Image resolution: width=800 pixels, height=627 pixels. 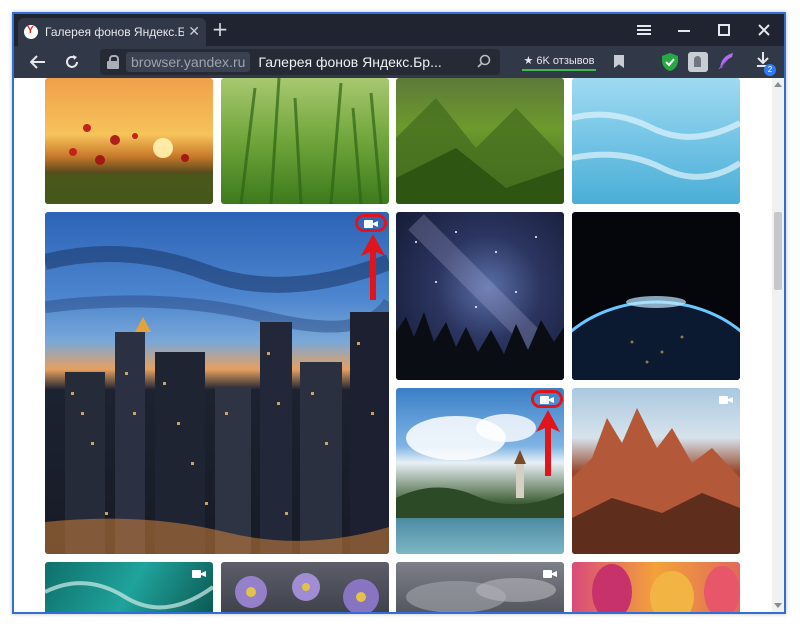 What do you see at coordinates (724, 30) in the screenshot?
I see `maximize-icon` at bounding box center [724, 30].